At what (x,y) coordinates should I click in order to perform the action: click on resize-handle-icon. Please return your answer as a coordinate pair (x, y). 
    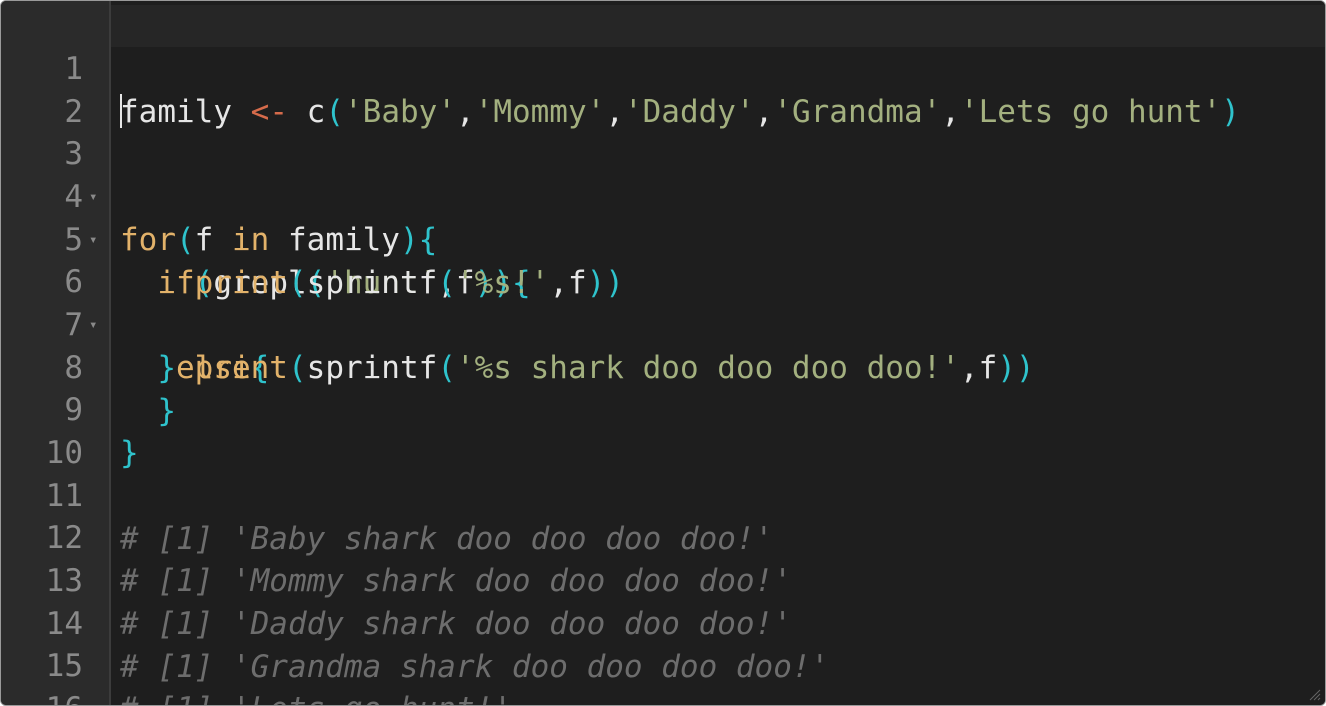
    Looking at the image, I should click on (1314, 694).